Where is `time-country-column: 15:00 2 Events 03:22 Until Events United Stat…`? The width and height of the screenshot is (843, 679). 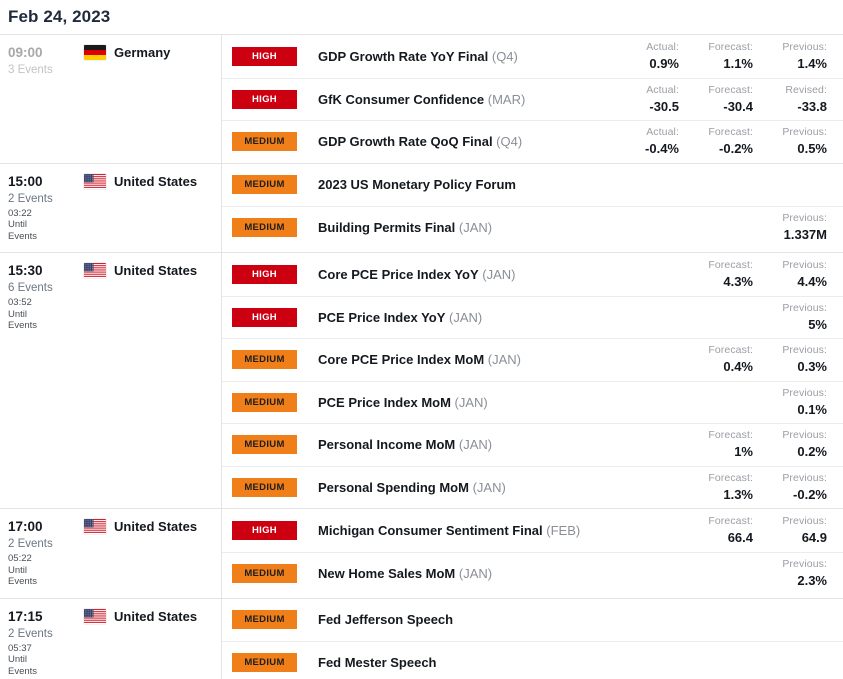 time-country-column: 15:00 2 Events 03:22 Until Events United Stat… is located at coordinates (111, 207).